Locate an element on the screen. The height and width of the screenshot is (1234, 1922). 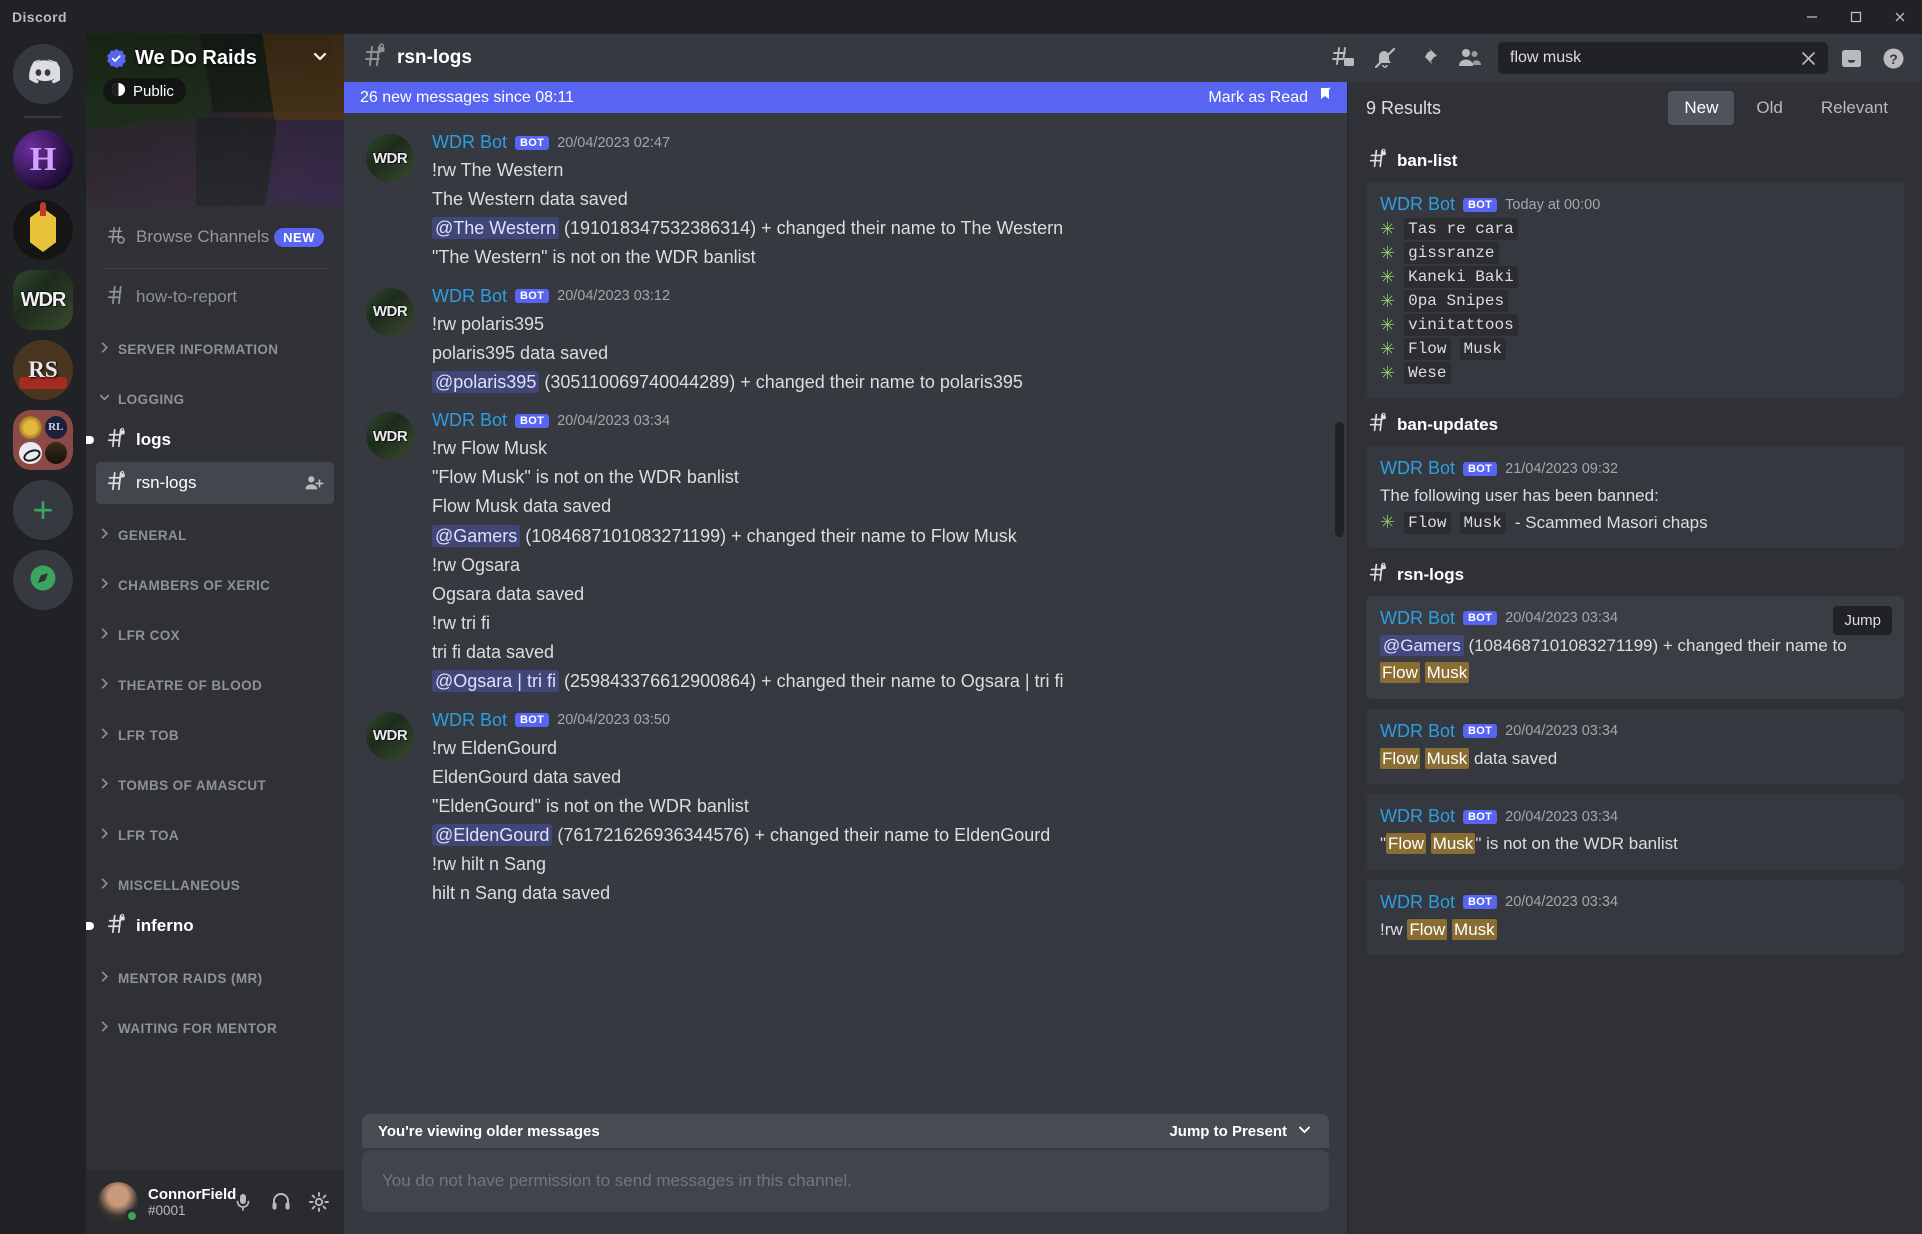
add-server-button is located at coordinates (43, 510).